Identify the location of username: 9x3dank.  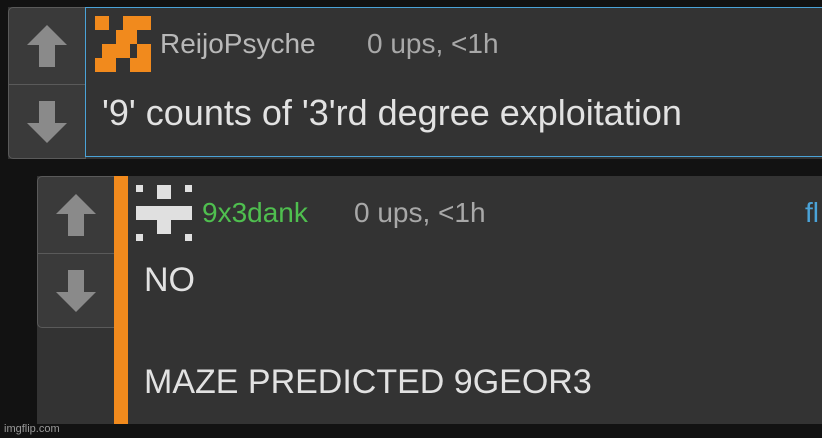
(255, 213).